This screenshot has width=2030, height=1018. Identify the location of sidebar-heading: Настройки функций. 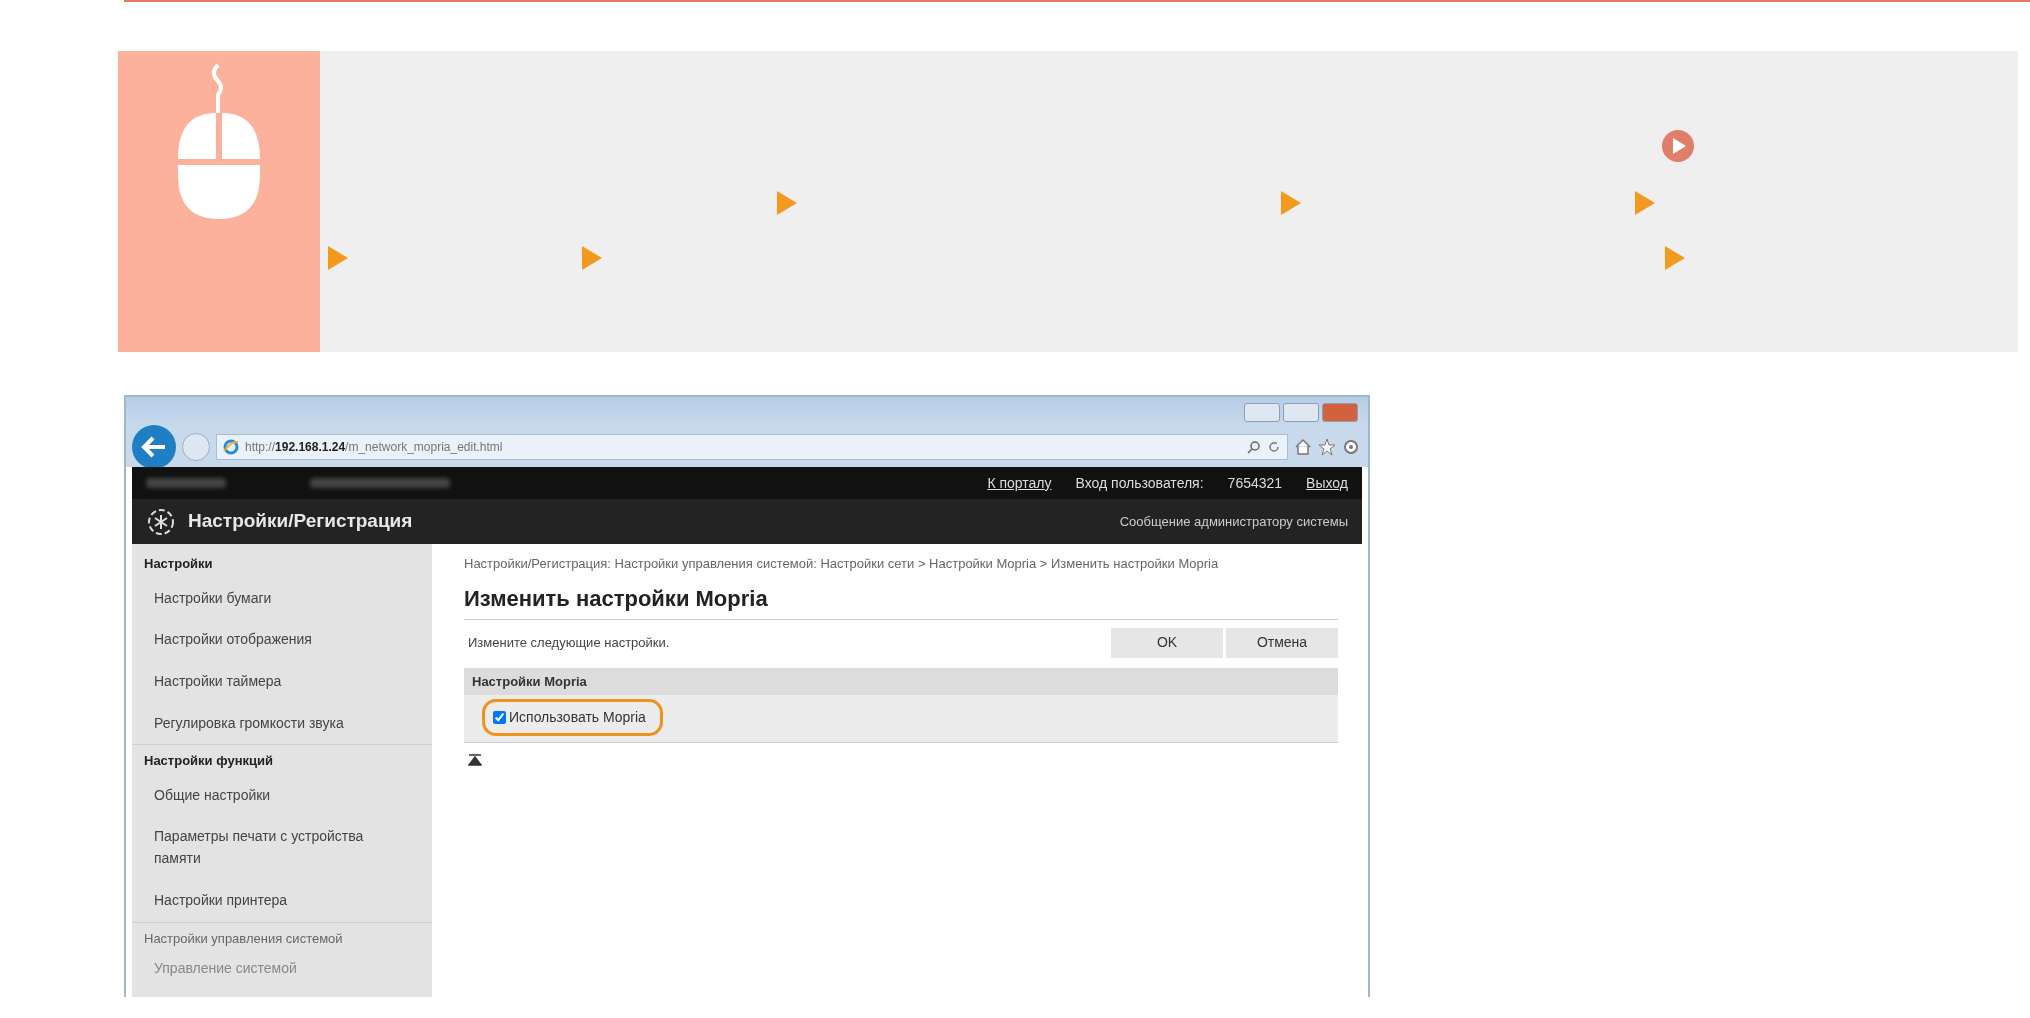
(208, 761).